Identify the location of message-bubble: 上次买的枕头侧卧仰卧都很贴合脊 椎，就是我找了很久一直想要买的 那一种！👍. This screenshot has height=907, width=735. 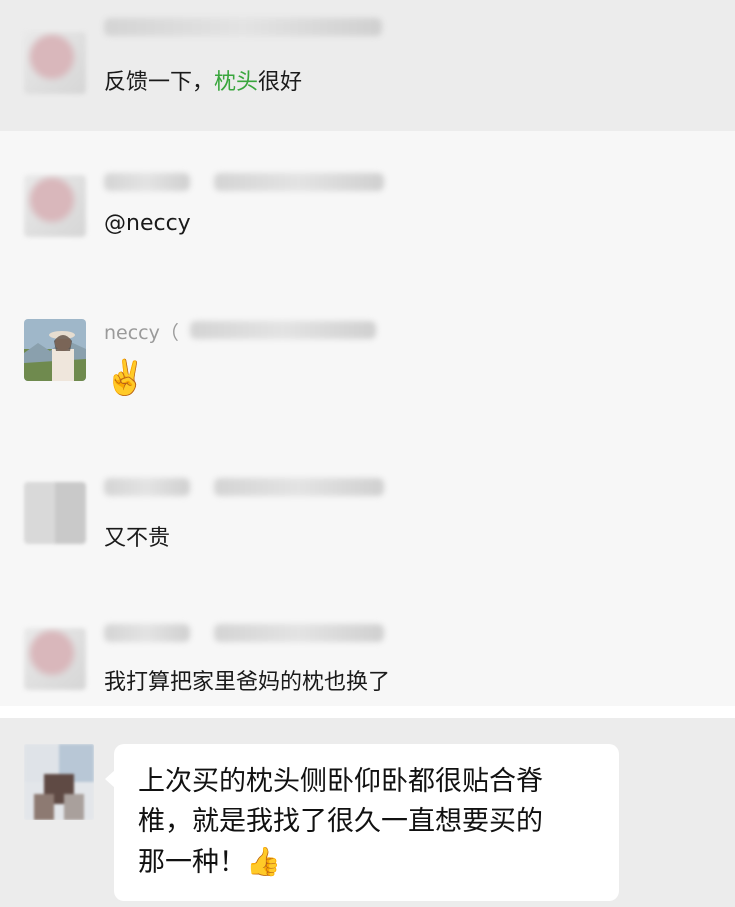
(362, 822).